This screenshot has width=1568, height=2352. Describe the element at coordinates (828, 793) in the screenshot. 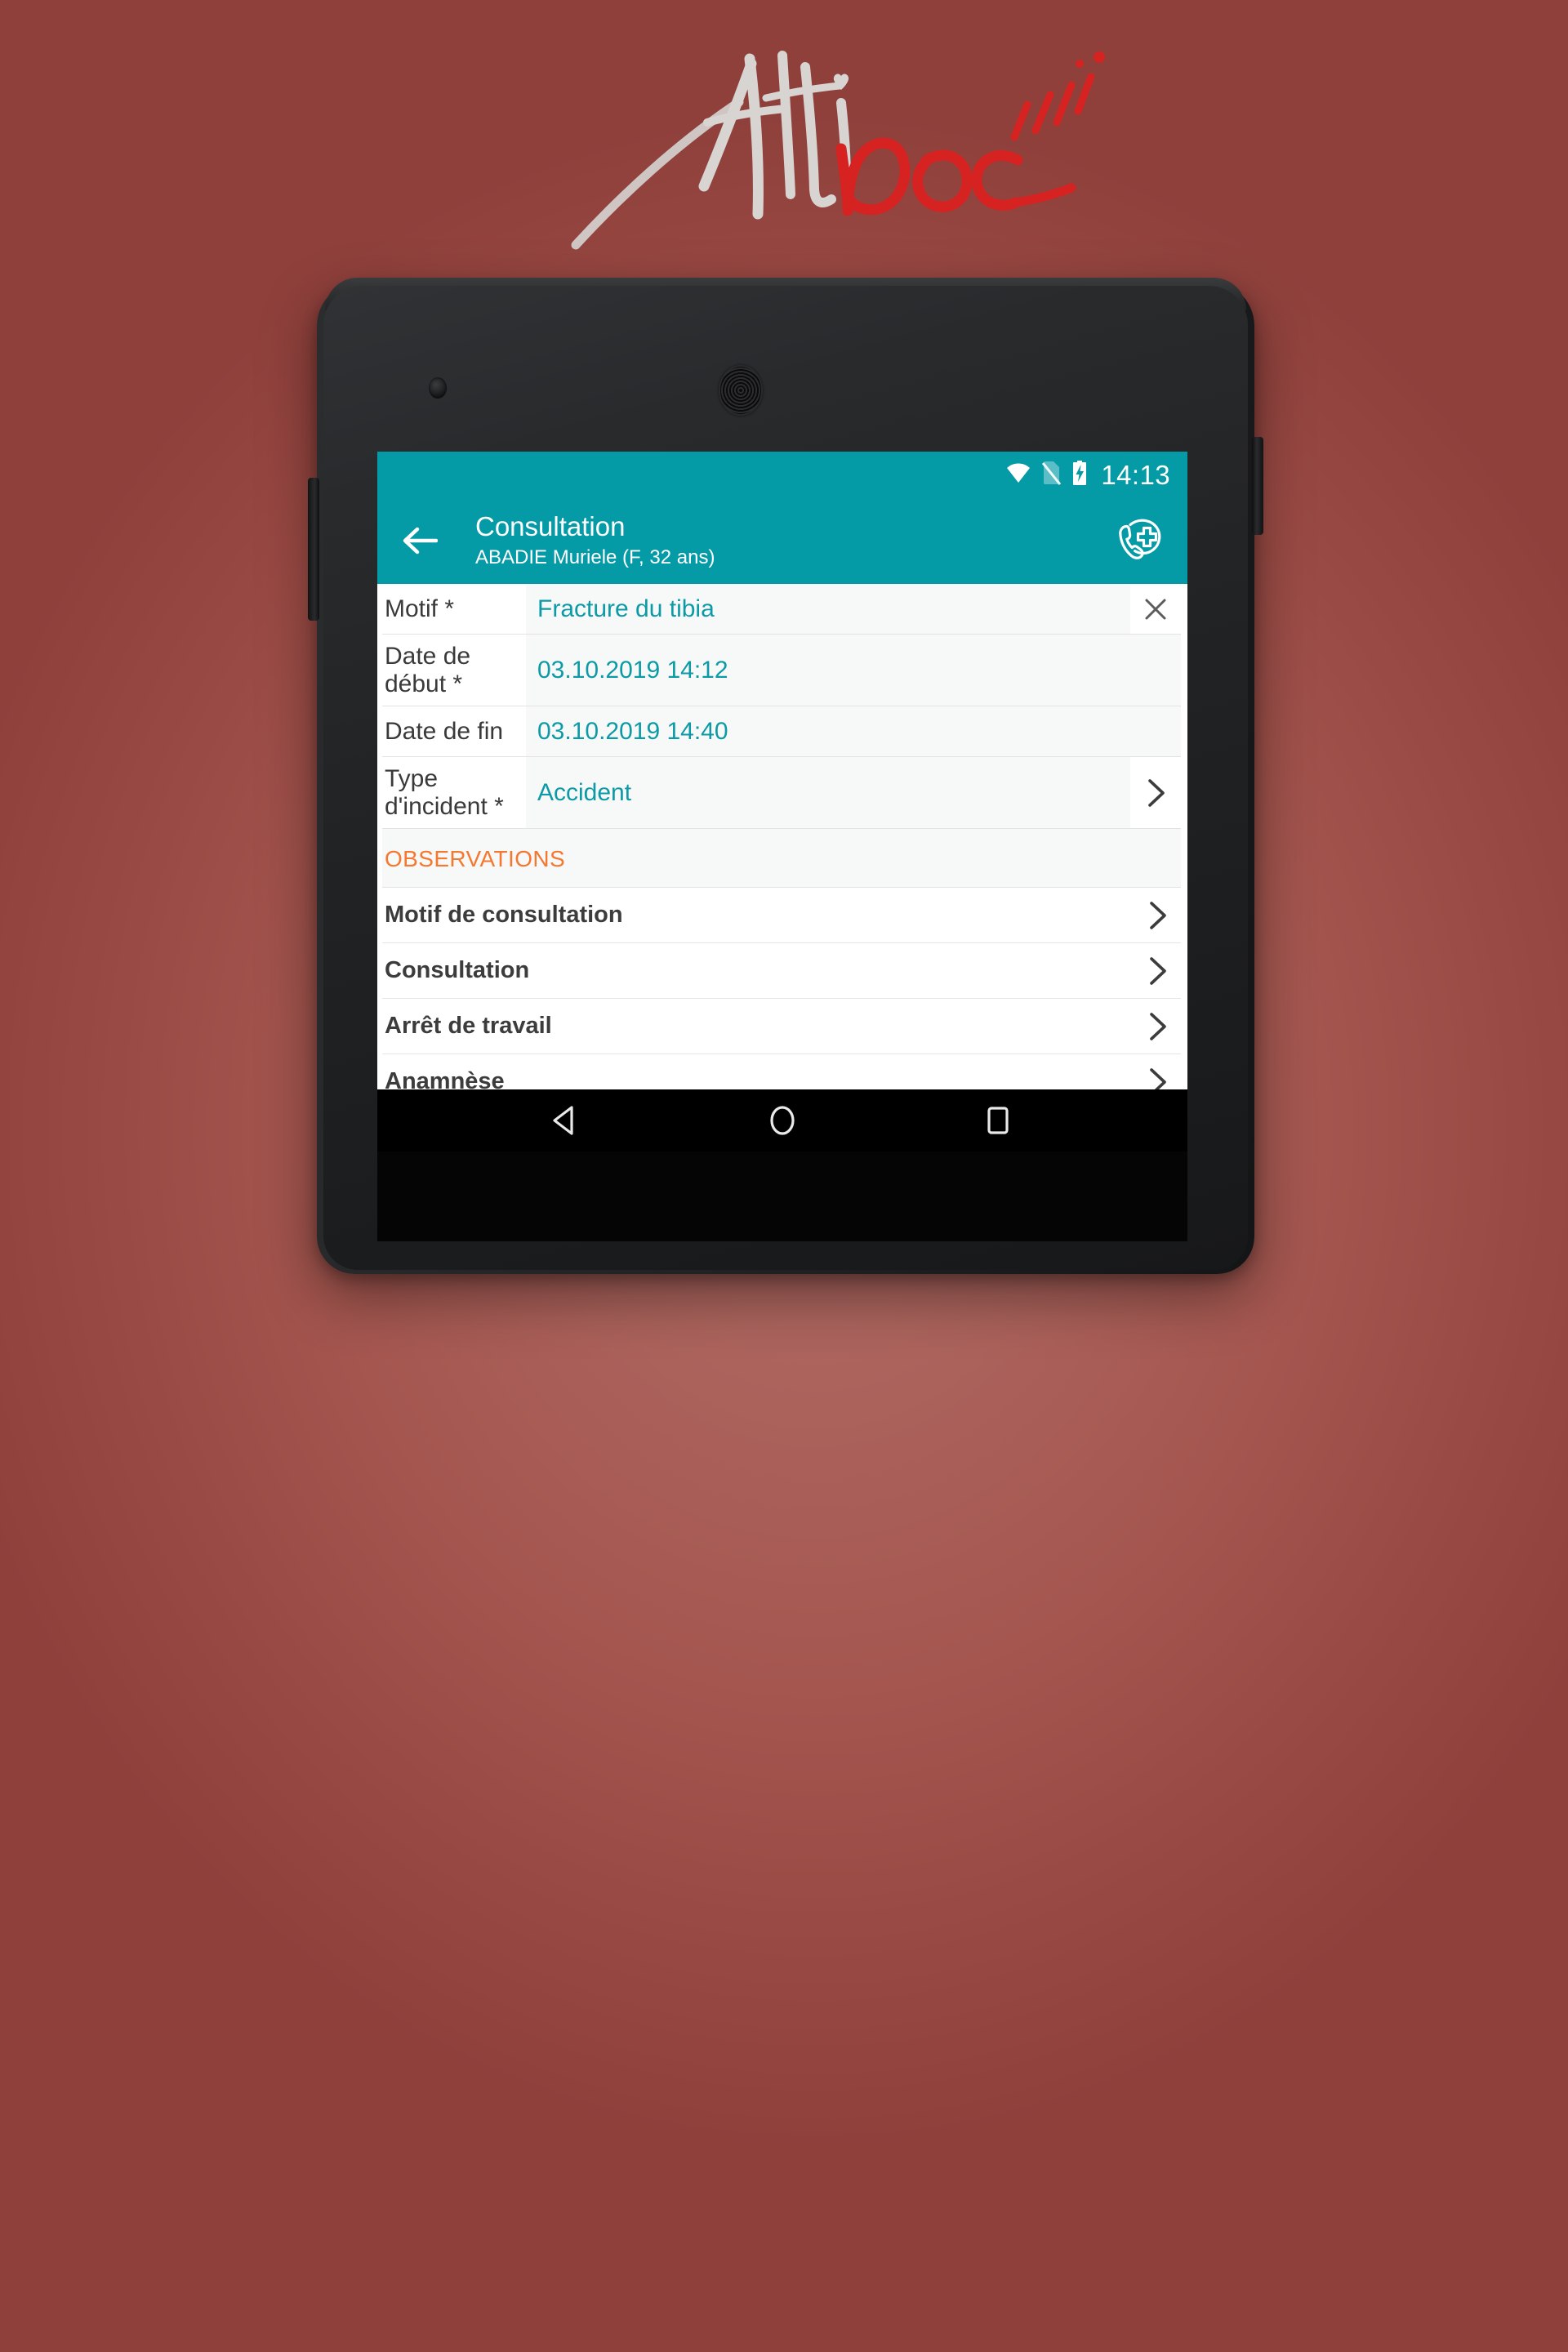

I see `field-value-type-incident: Accident` at that location.